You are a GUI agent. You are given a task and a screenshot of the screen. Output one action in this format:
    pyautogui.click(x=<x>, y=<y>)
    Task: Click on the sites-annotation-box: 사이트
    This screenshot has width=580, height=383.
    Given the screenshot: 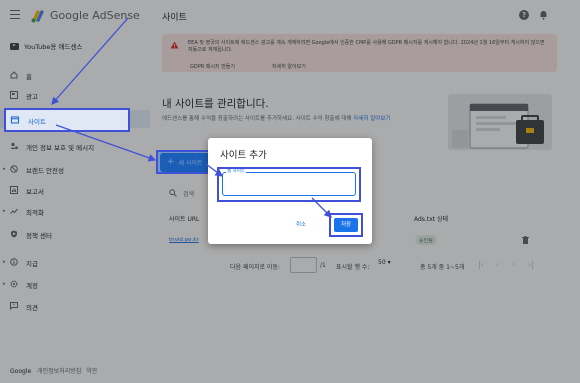 What is the action you would take?
    pyautogui.click(x=67, y=120)
    